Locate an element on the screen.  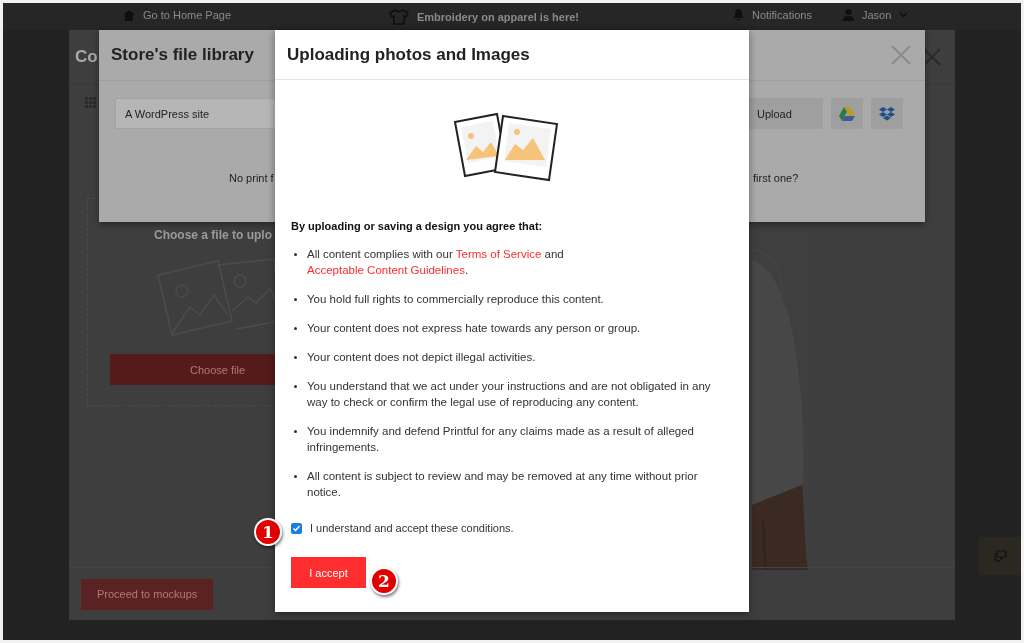
empty-message: first one? is located at coordinates (776, 178).